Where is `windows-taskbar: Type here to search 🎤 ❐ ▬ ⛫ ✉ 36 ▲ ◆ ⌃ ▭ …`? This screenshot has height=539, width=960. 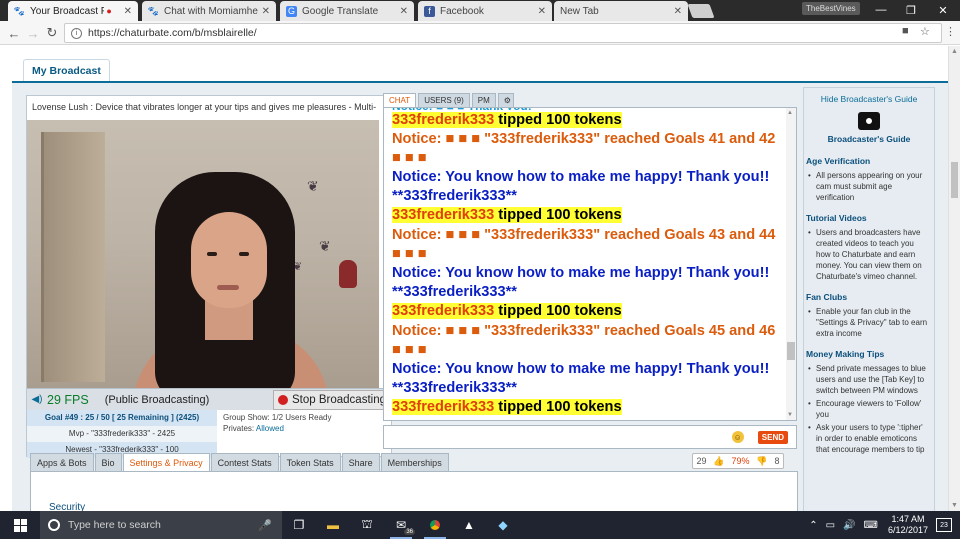 windows-taskbar: Type here to search 🎤 ❐ ▬ ⛫ ✉ 36 ▲ ◆ ⌃ ▭ … is located at coordinates (480, 525).